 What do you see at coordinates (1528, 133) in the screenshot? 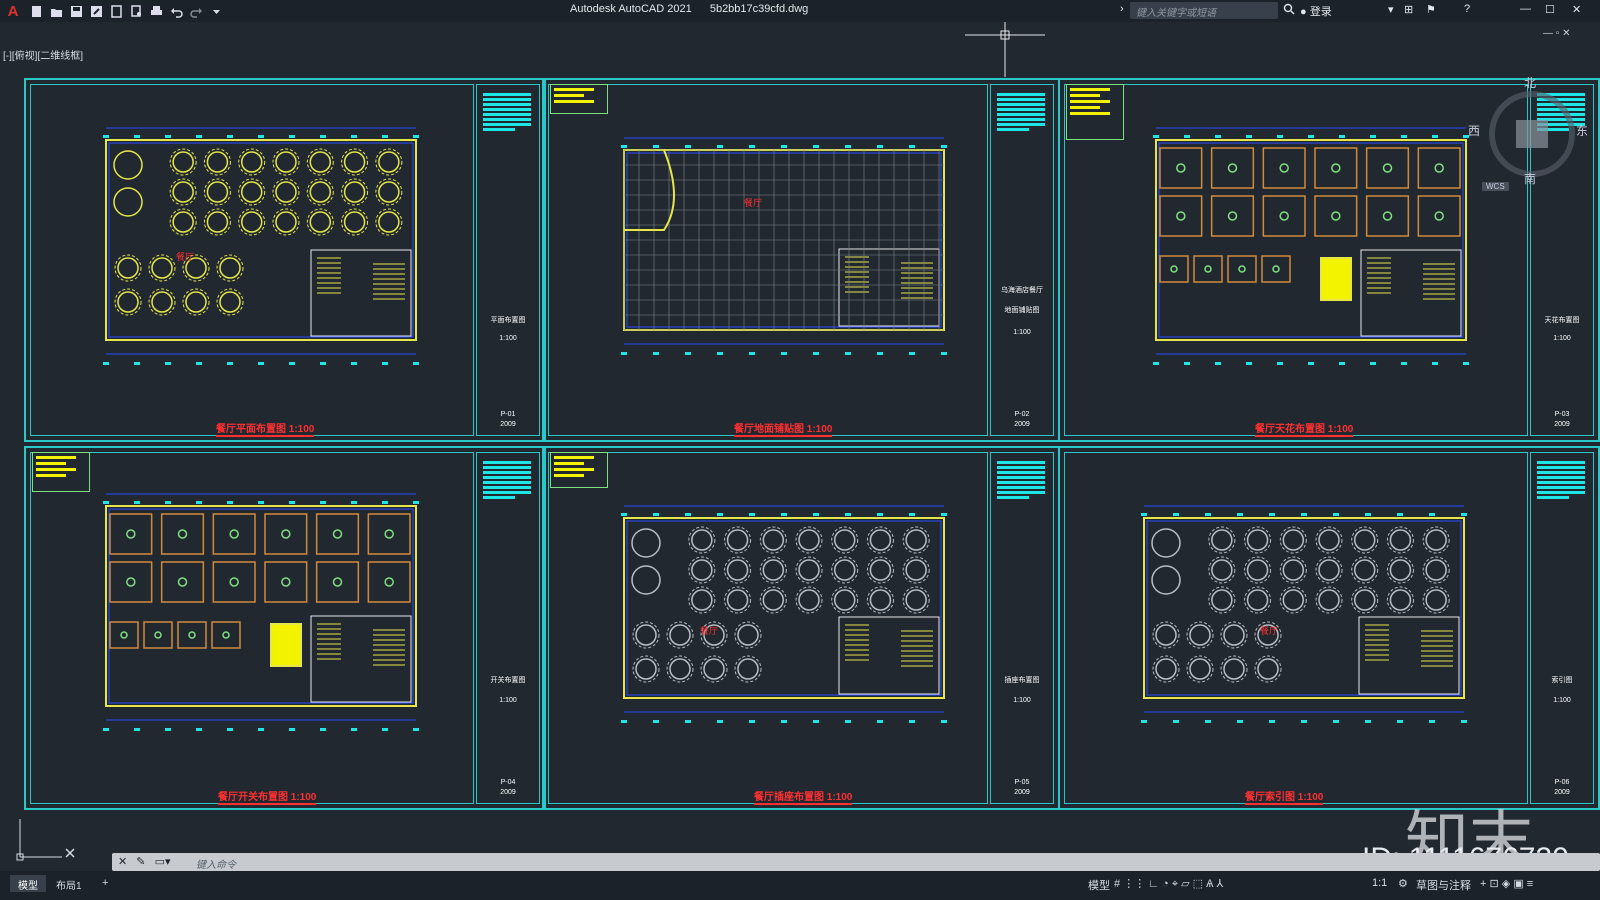
I see `viewcube: 北 西 东 南 WCS` at bounding box center [1528, 133].